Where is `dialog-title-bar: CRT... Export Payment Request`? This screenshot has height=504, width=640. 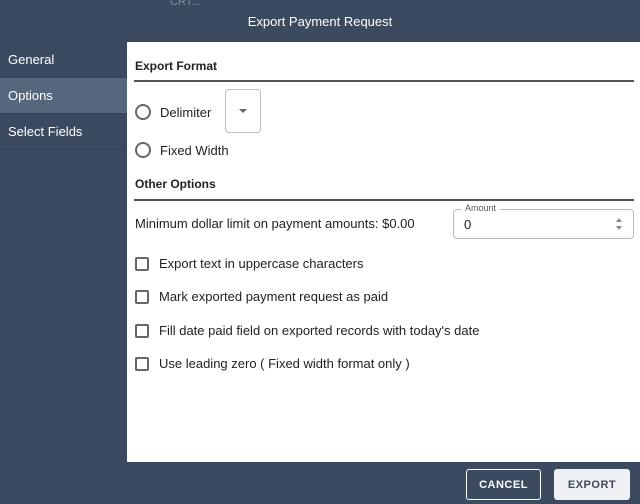
dialog-title-bar: CRT... Export Payment Request is located at coordinates (320, 21).